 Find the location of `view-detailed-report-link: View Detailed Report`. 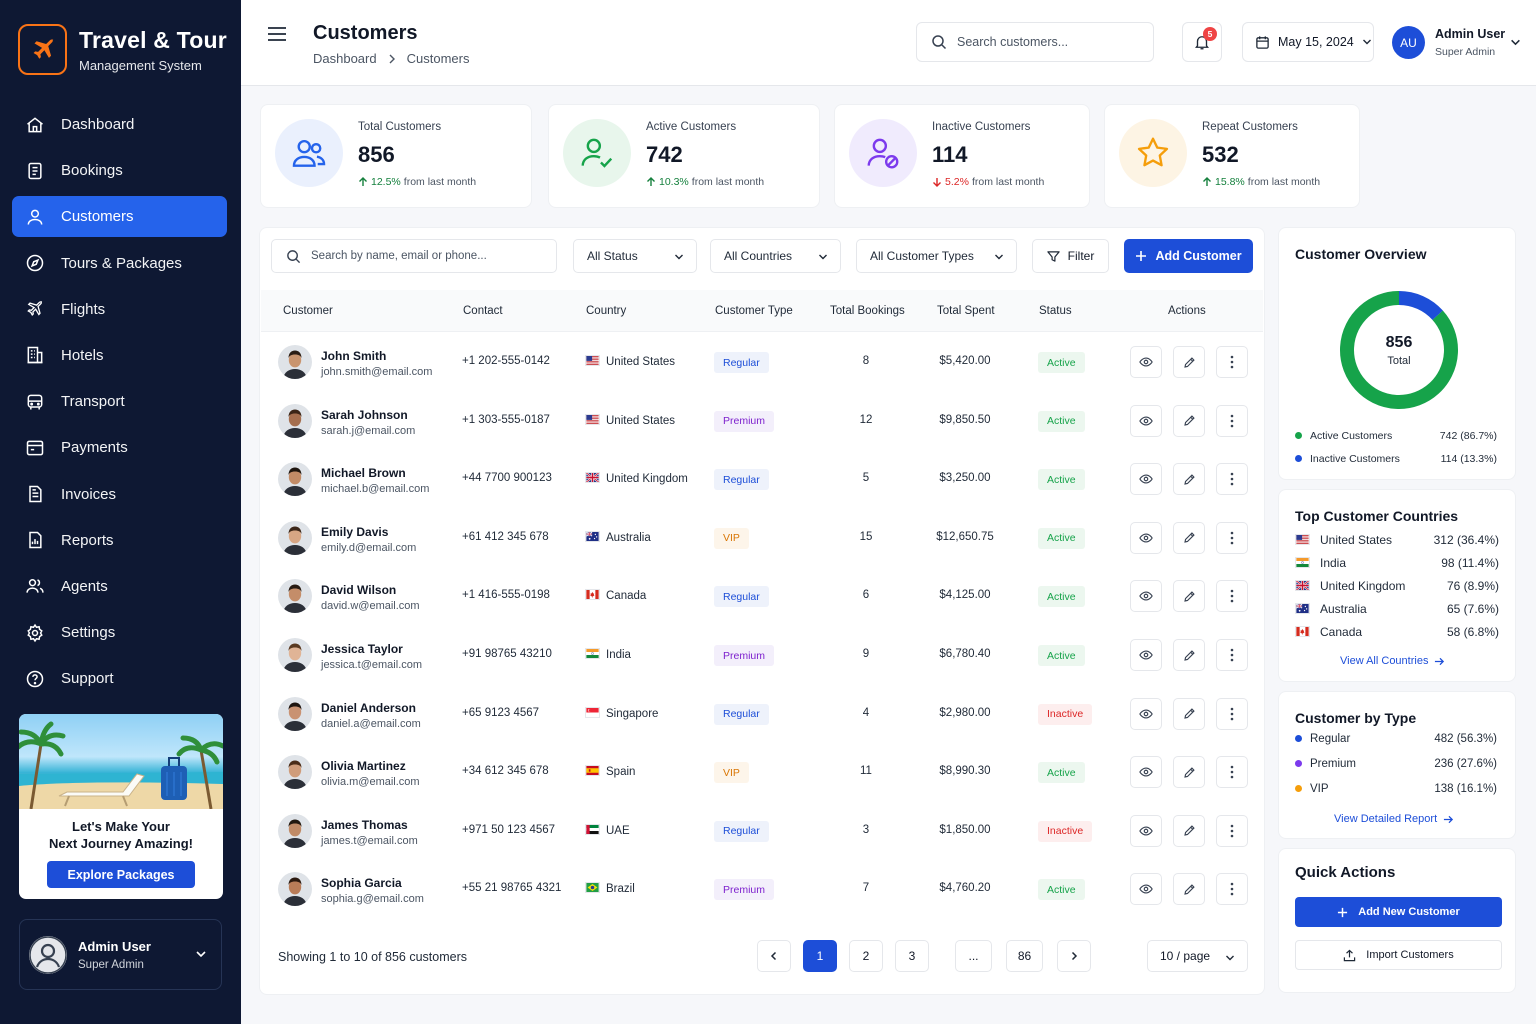

view-detailed-report-link: View Detailed Report is located at coordinates (1394, 819).